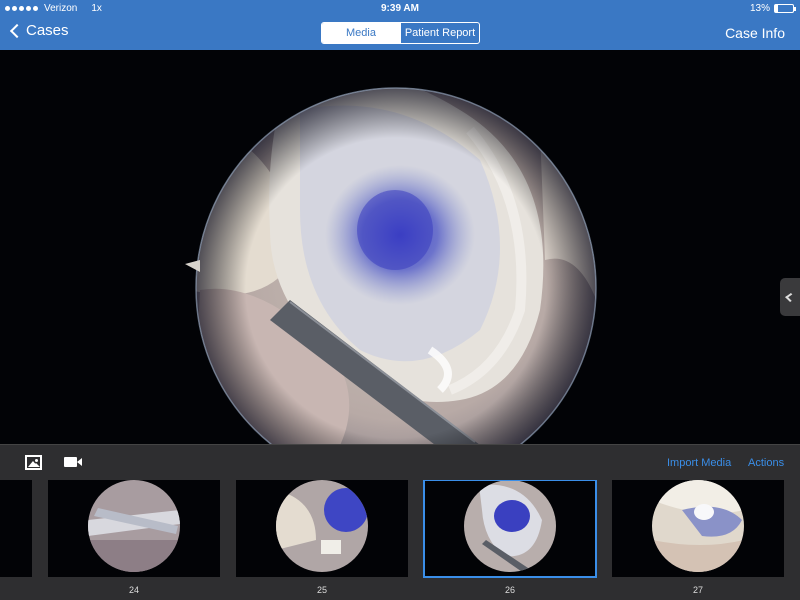  I want to click on battery-icon, so click(785, 8).